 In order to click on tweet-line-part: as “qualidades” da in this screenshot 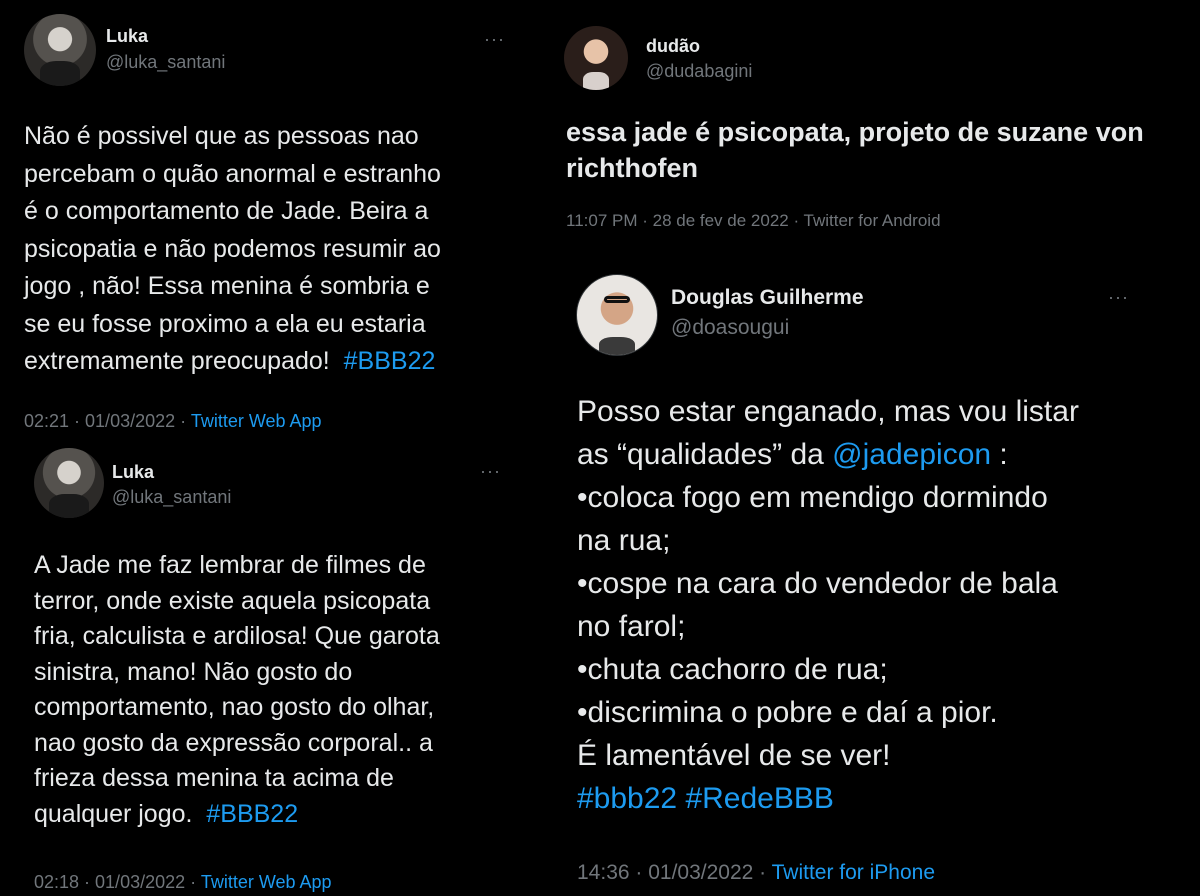, I will do `click(705, 454)`.